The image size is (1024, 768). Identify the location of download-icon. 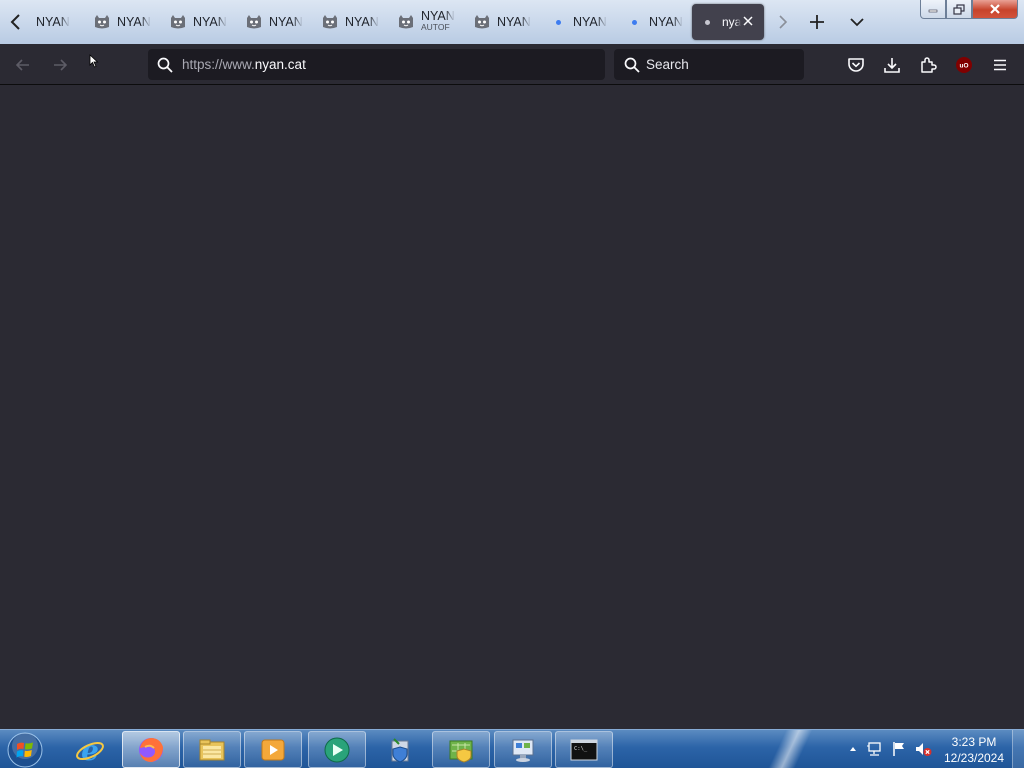
(892, 65).